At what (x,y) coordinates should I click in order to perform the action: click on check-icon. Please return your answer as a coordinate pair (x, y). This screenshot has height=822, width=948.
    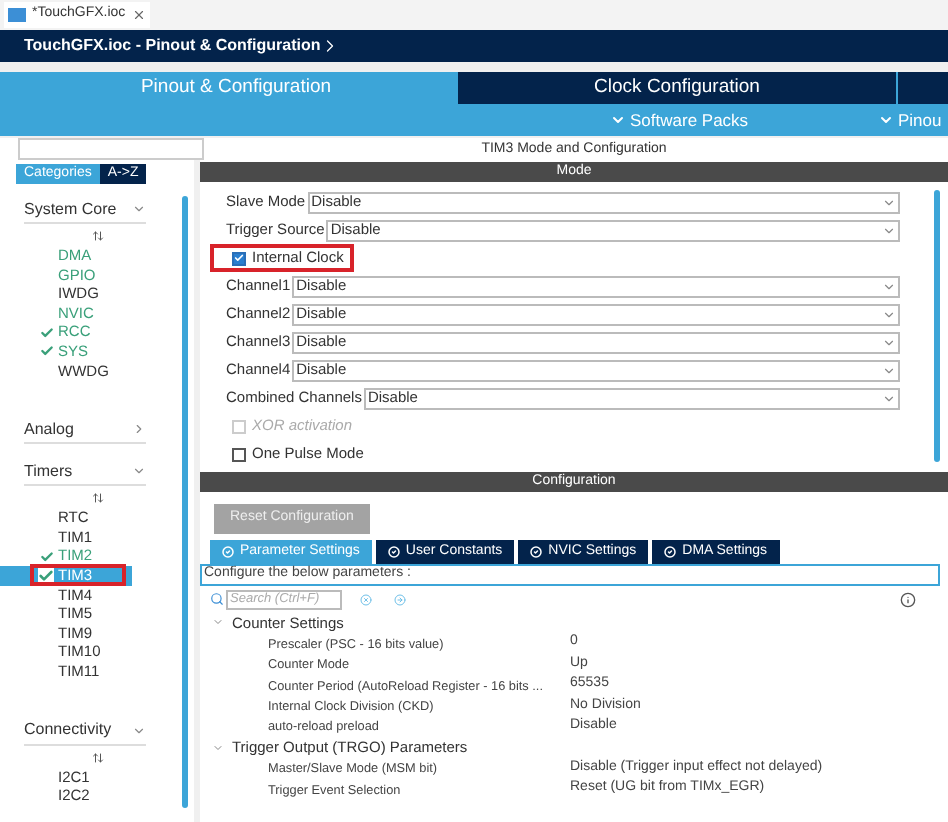
    Looking at the image, I should click on (239, 258).